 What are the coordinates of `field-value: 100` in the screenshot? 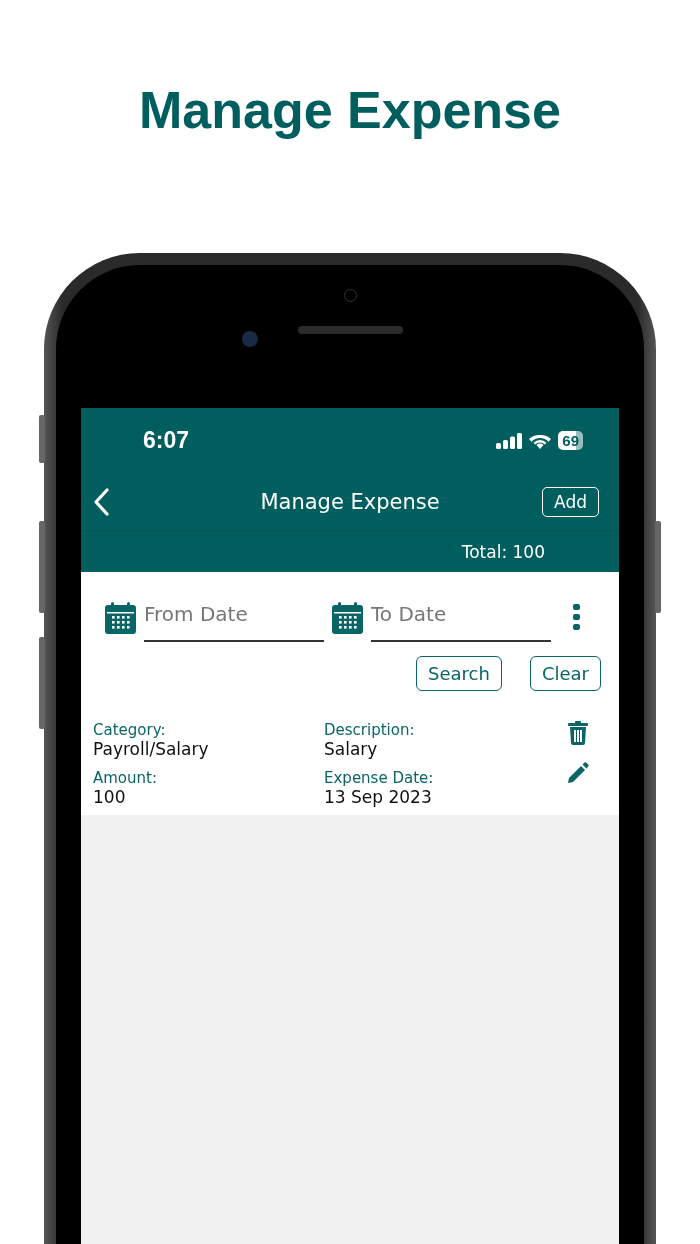 It's located at (110, 797).